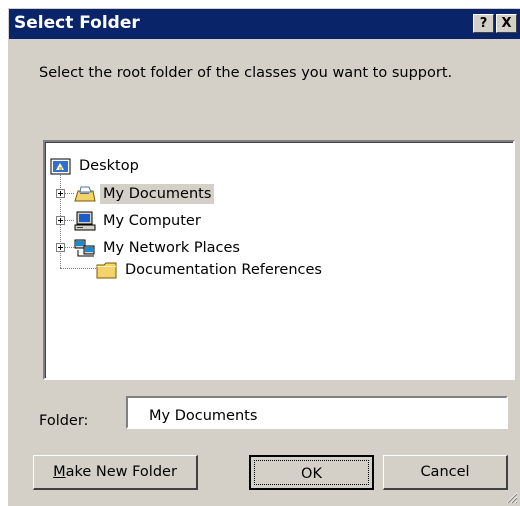 This screenshot has width=520, height=506. I want to click on make-new-folder-button: Make New Folder, so click(115, 472).